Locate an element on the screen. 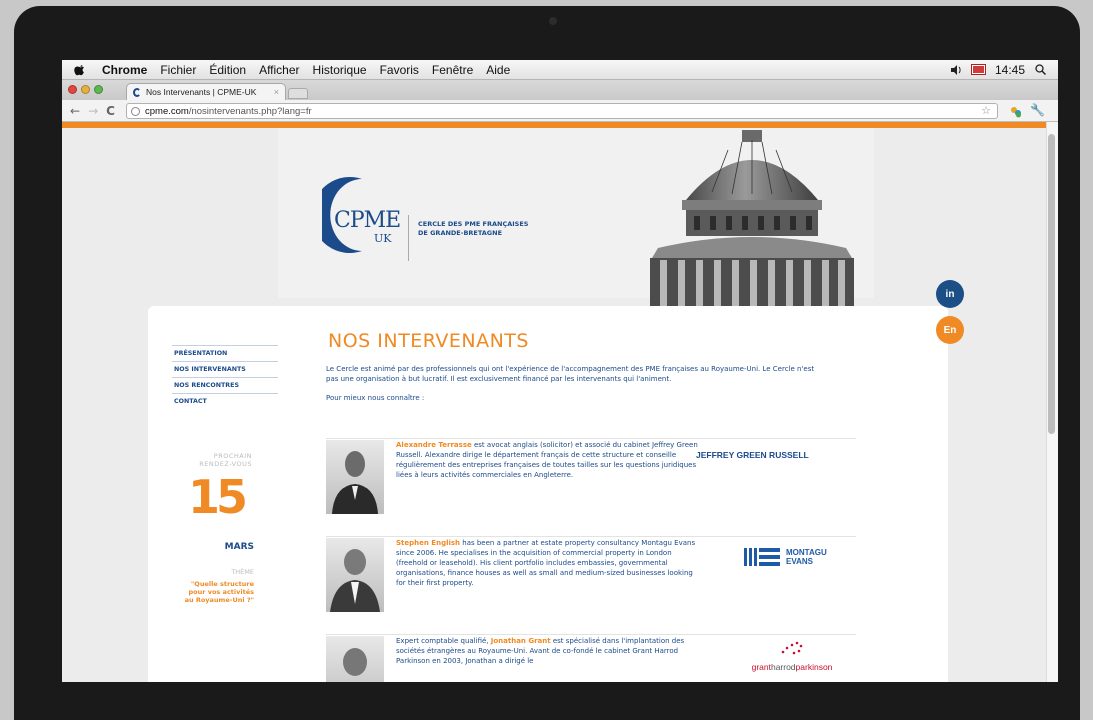 Image resolution: width=1093 pixels, height=720 pixels. montagu-evans-mark-icon is located at coordinates (762, 557).